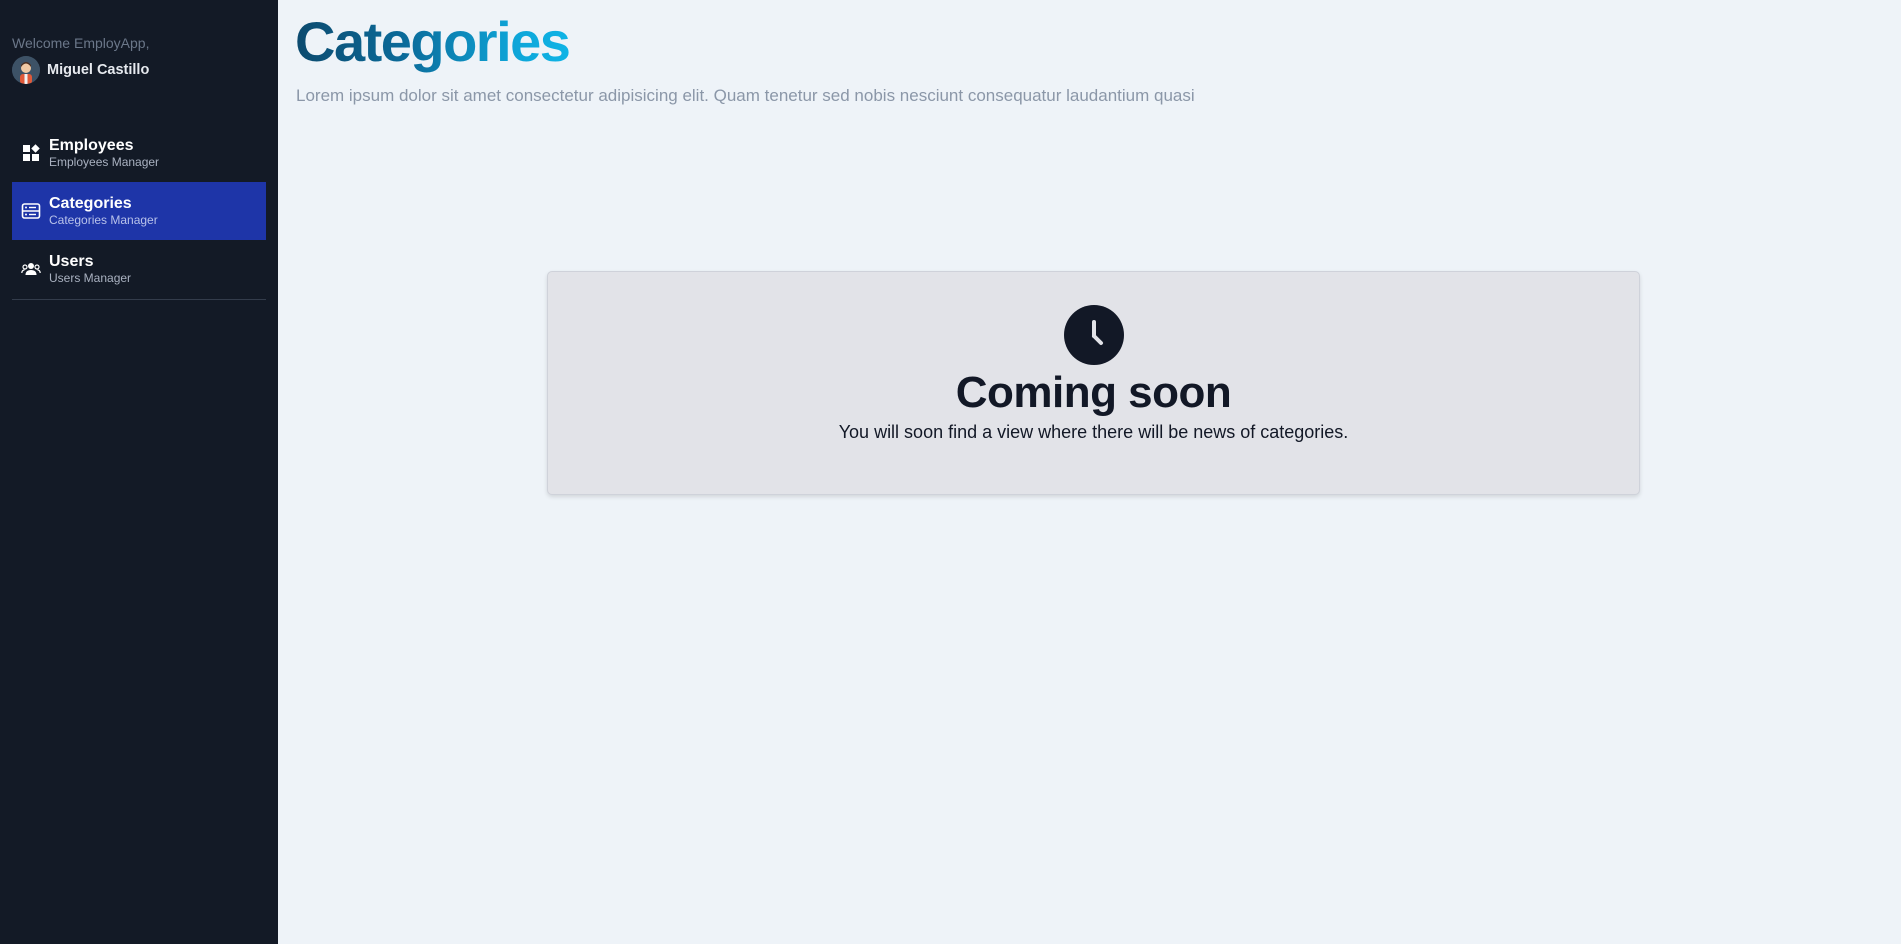 This screenshot has height=944, width=1901. I want to click on page-title: Categories, so click(433, 41).